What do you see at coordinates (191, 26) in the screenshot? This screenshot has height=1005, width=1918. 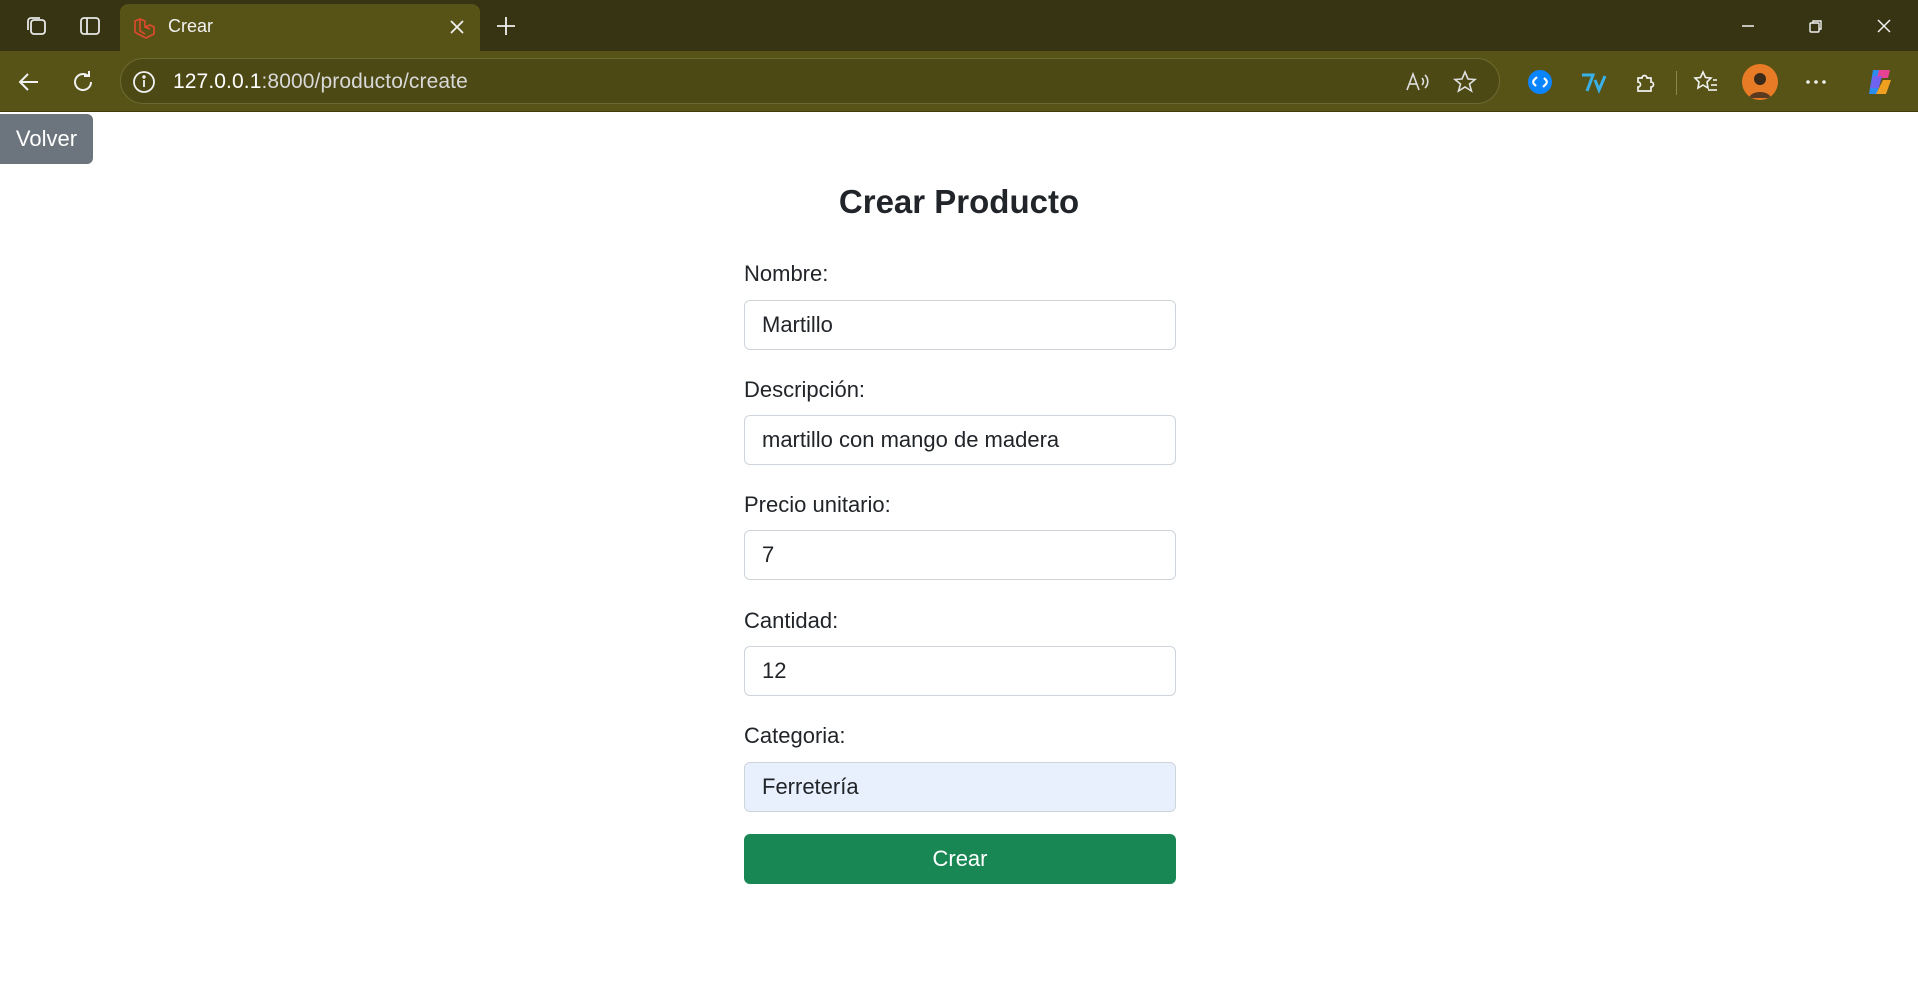 I see `tab-title: Crear` at bounding box center [191, 26].